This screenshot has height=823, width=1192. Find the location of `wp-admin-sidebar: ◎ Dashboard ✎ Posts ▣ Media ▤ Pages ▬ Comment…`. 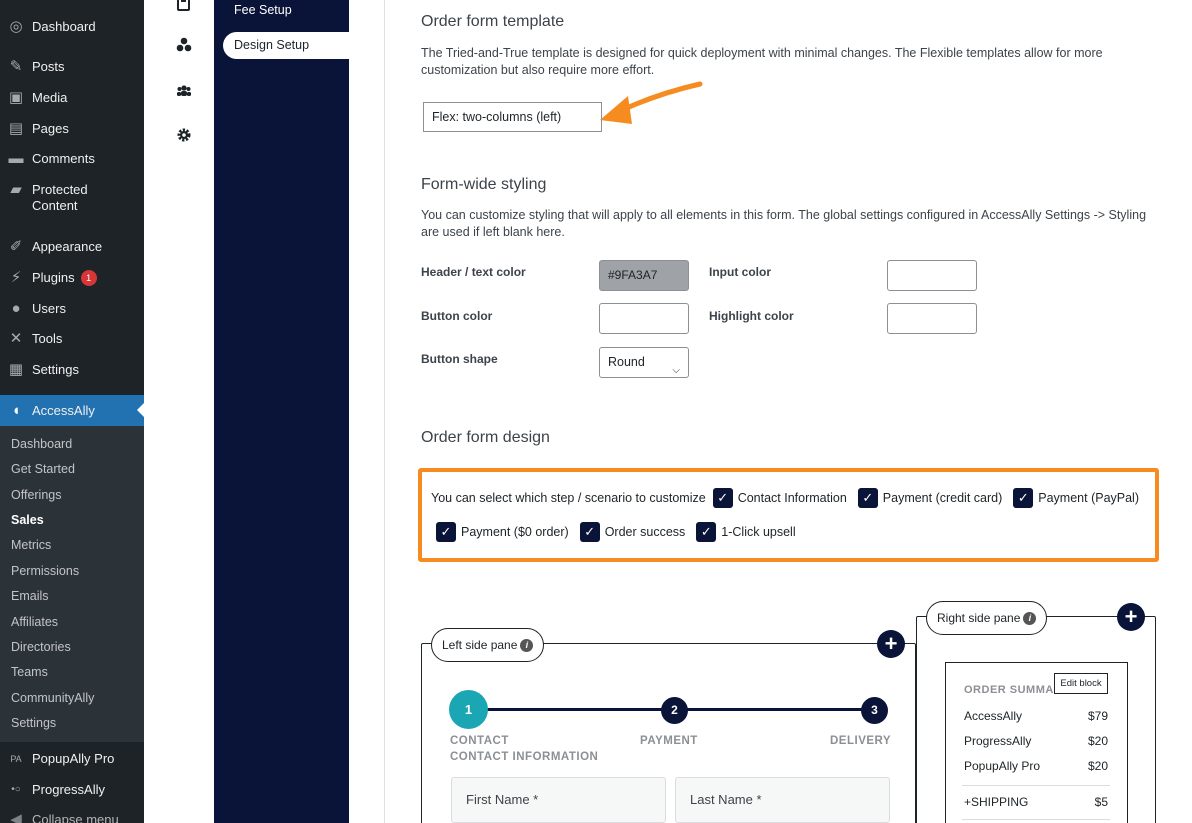

wp-admin-sidebar: ◎ Dashboard ✎ Posts ▣ Media ▤ Pages ▬ Comment… is located at coordinates (72, 411).